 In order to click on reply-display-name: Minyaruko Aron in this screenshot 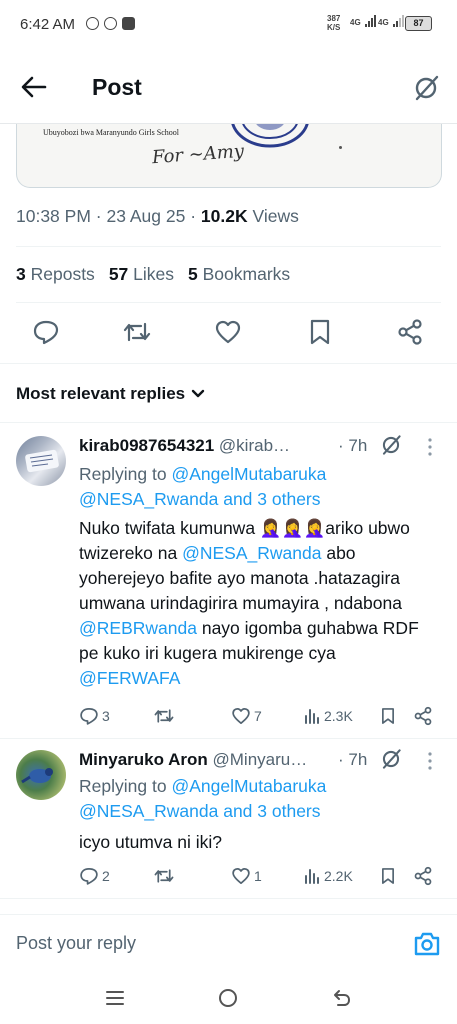, I will do `click(143, 759)`.